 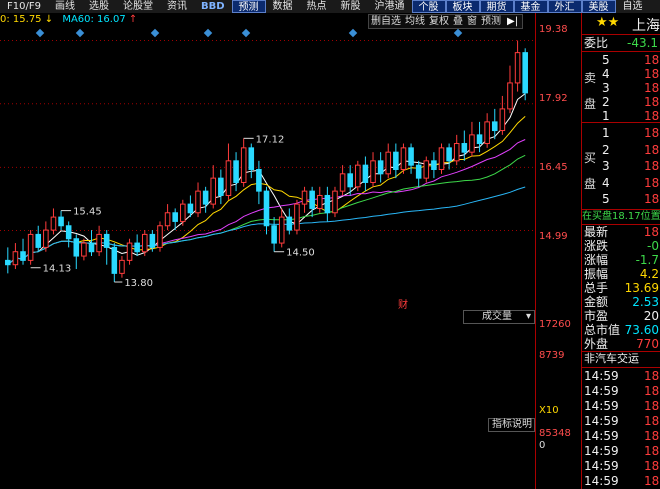 I want to click on sell-level-row: 5 18, so click(x=621, y=60).